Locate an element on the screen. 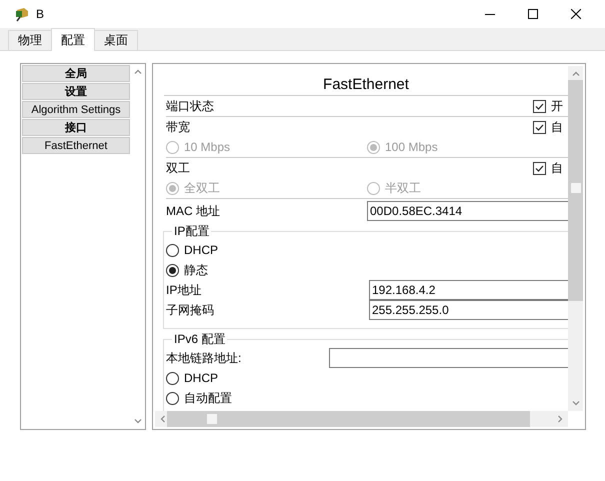  text-field is located at coordinates (448, 358).